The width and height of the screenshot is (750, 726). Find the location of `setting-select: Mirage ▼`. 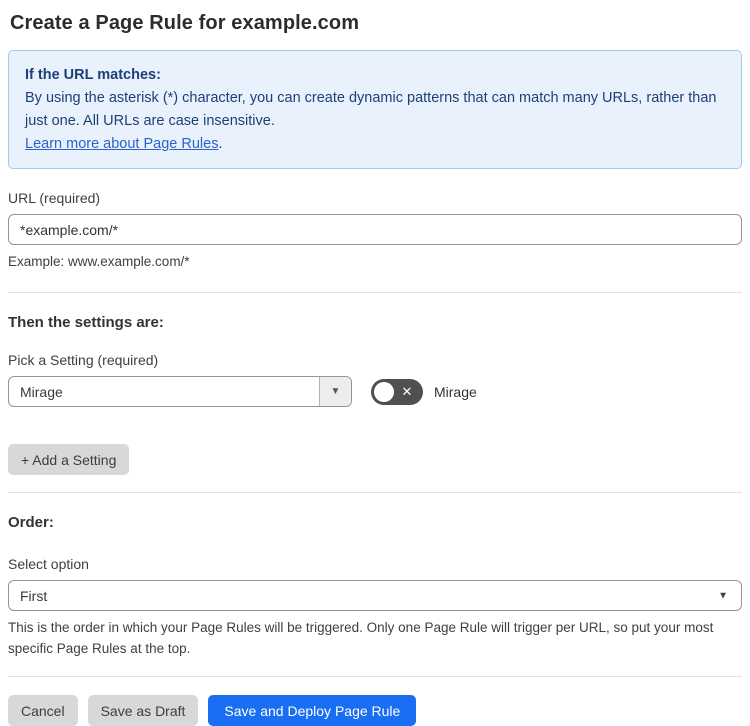

setting-select: Mirage ▼ is located at coordinates (180, 391).